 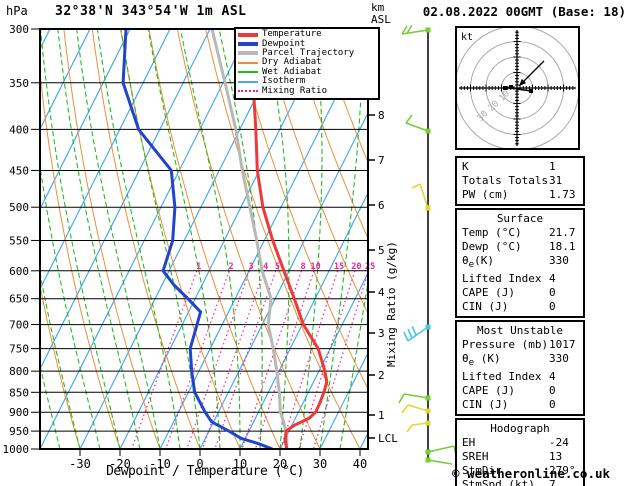 I want to click on legend-label: Isotherm, so click(x=284, y=81).